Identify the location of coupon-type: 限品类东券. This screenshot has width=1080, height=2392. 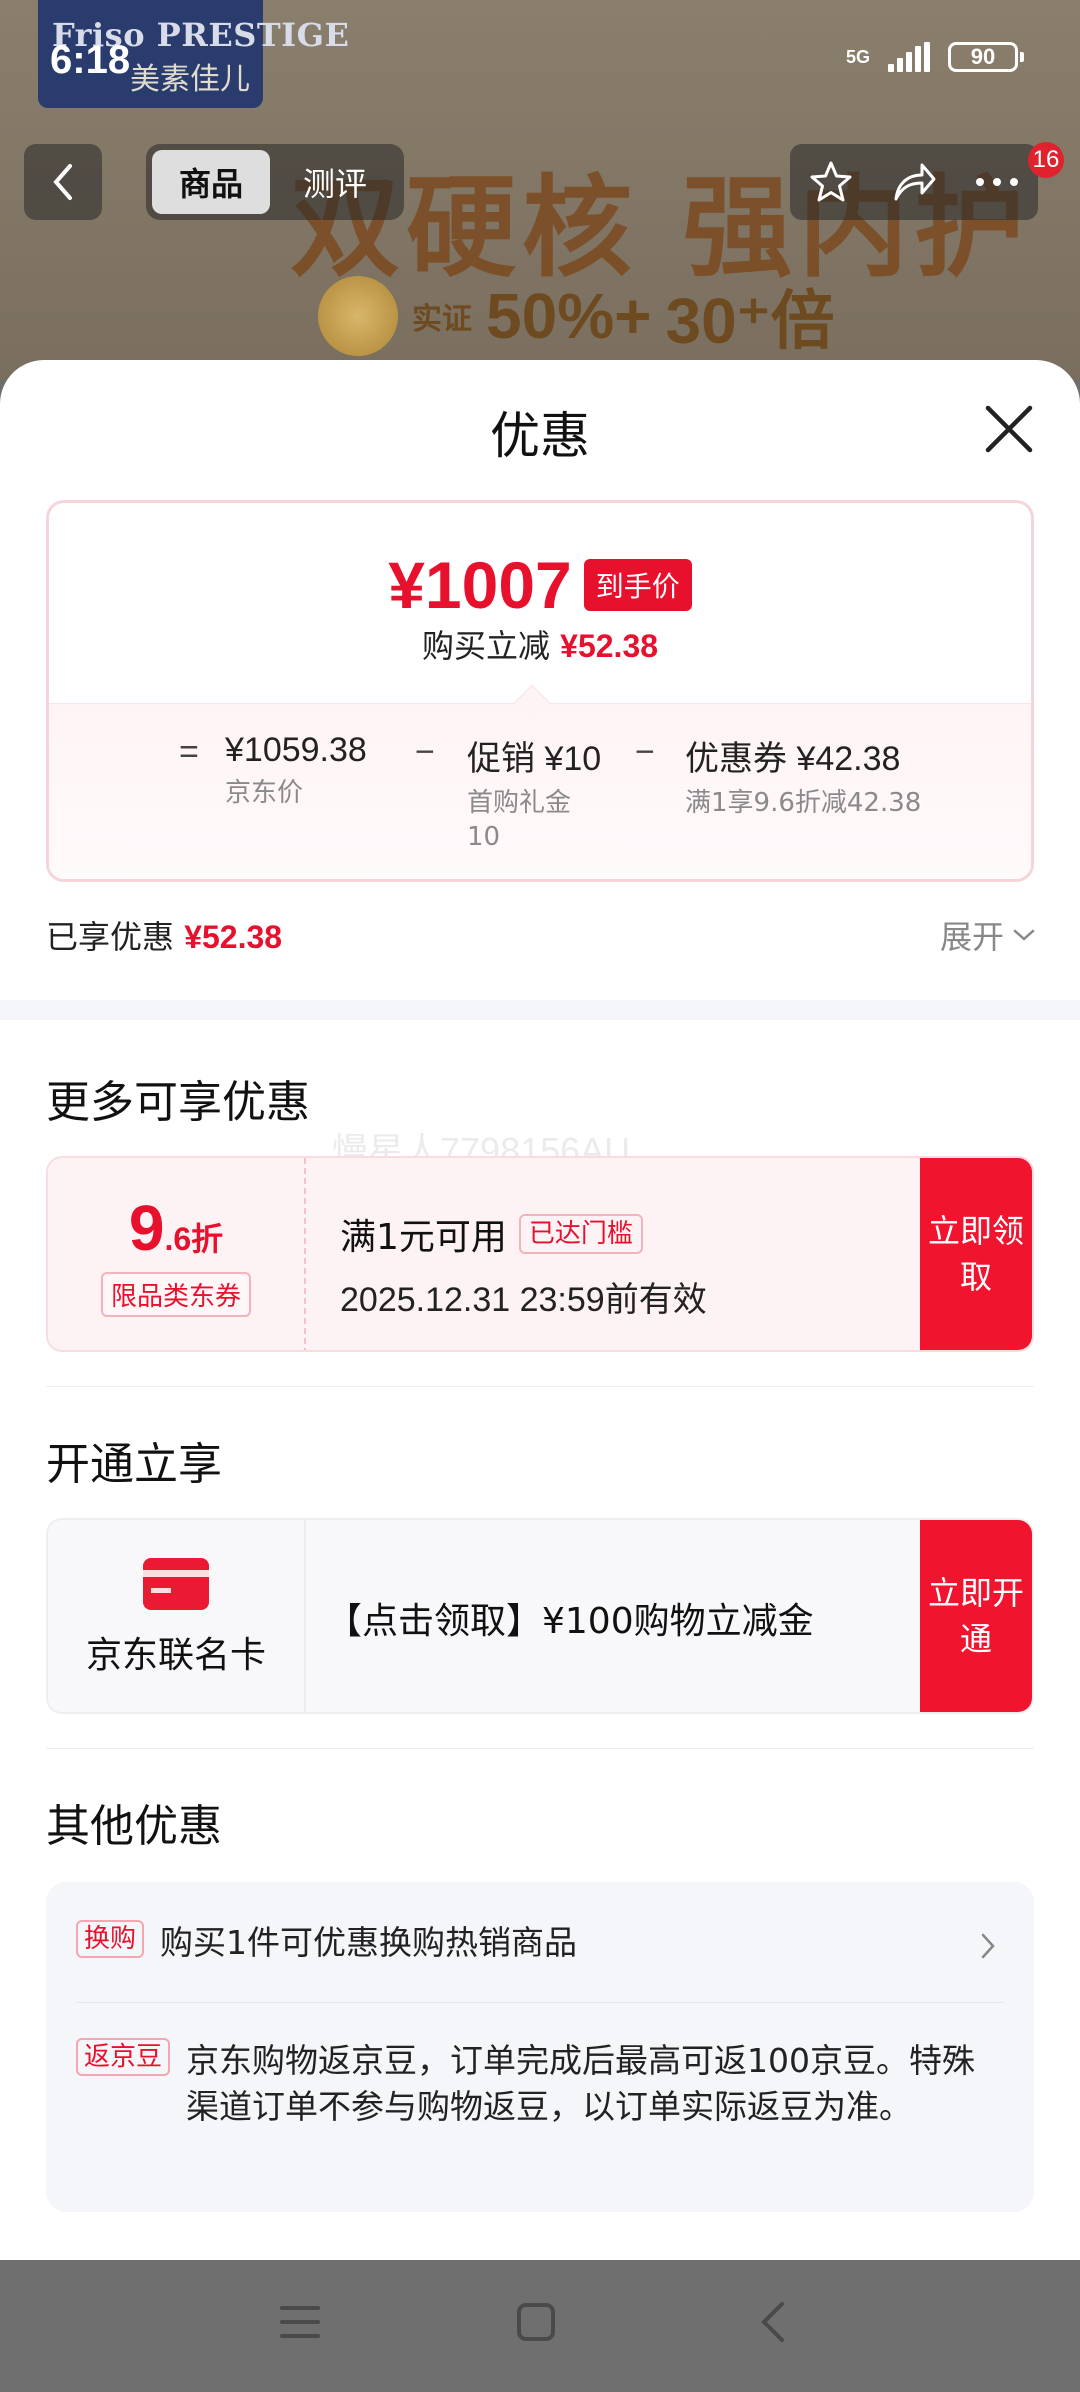
(175, 1294).